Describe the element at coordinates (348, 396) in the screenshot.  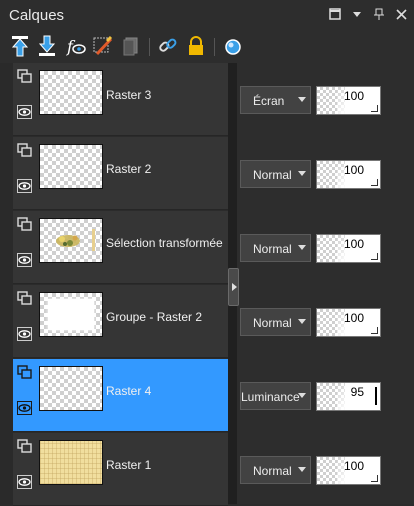
I see `opacity-slider: 95` at that location.